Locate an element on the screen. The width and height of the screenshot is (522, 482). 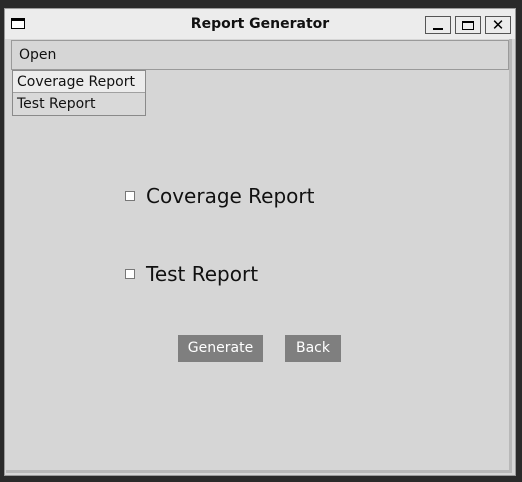
close-button: ✕ is located at coordinates (498, 25).